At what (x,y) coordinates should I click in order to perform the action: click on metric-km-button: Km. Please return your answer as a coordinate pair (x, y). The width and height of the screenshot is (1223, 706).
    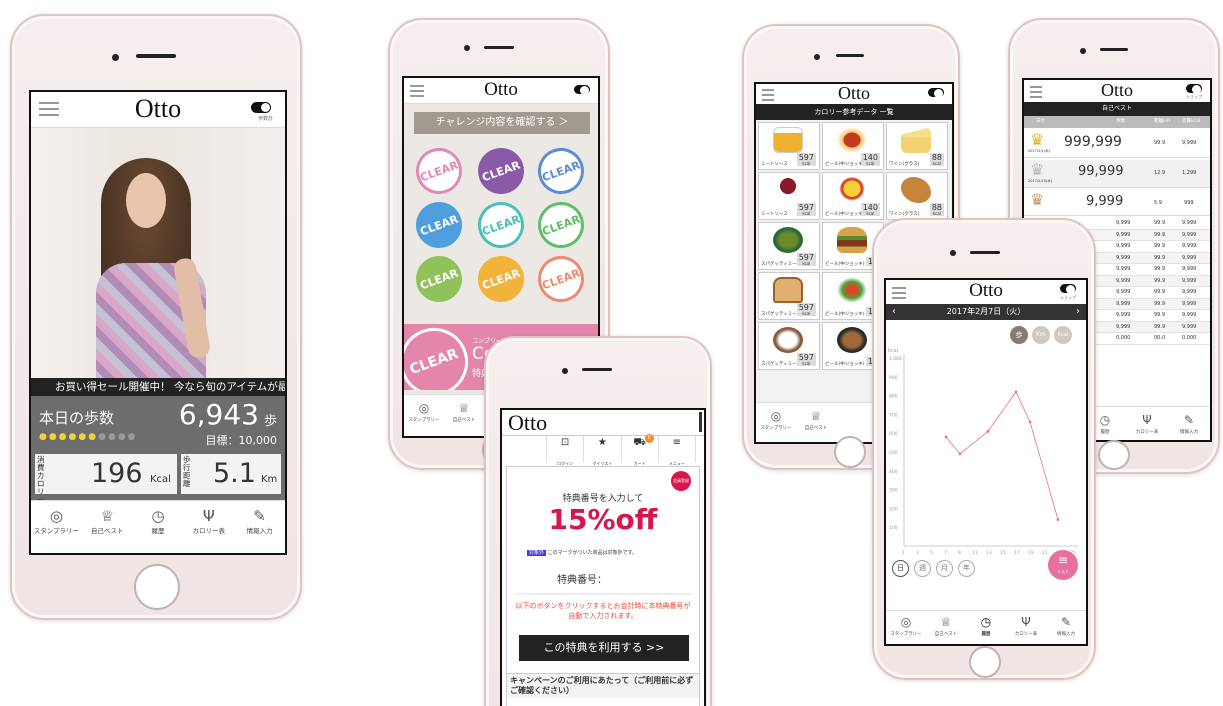
    Looking at the image, I should click on (1041, 335).